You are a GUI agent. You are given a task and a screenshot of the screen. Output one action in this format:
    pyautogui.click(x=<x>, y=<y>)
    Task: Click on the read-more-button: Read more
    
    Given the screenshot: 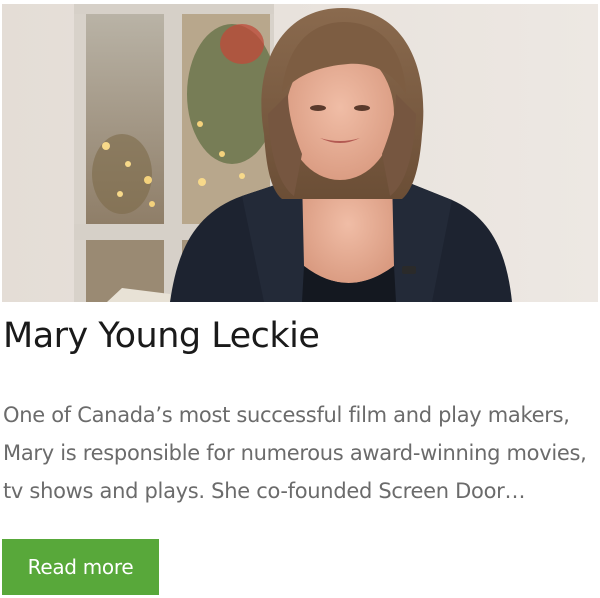 What is the action you would take?
    pyautogui.click(x=80, y=567)
    